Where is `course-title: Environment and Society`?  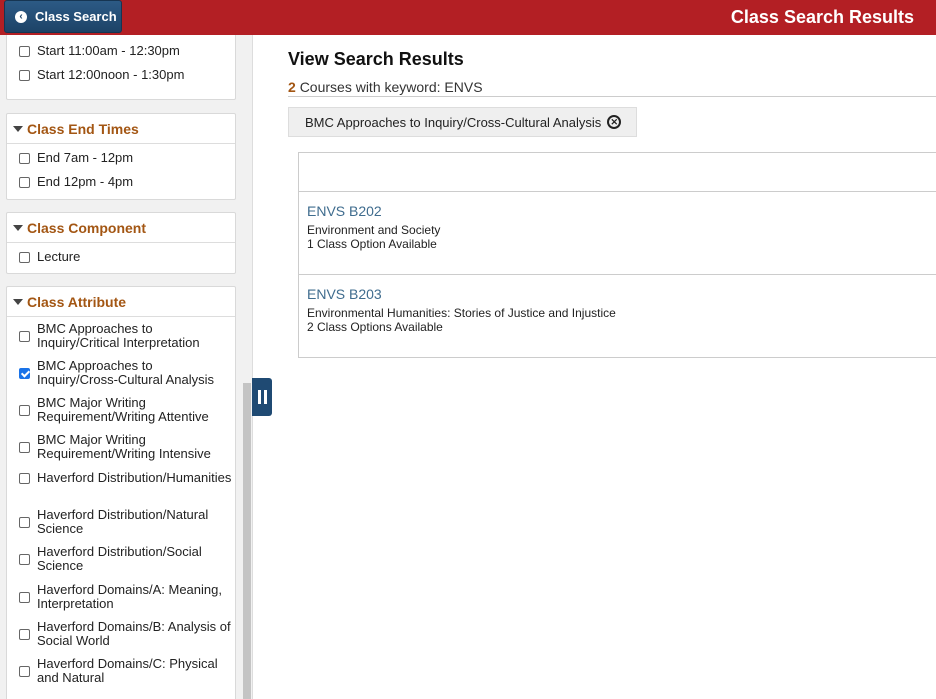 course-title: Environment and Society is located at coordinates (374, 230).